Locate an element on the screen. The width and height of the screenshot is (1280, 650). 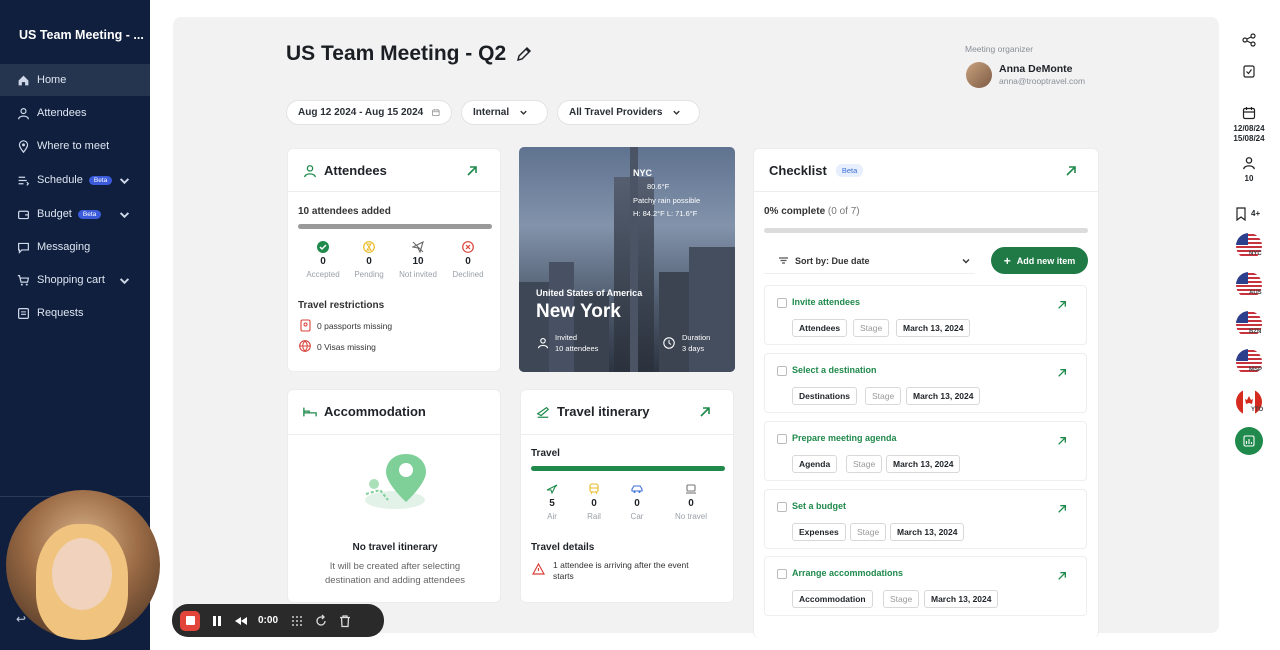
travel-restrictions-title: Travel restrictions is located at coordinates (341, 305).